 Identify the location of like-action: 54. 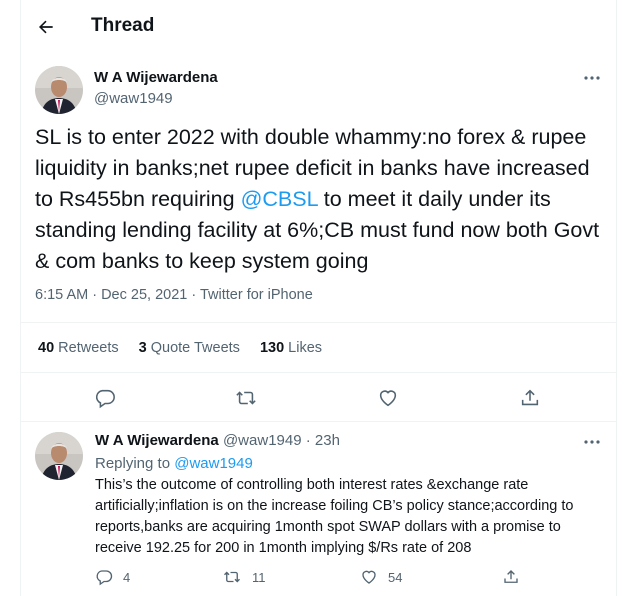
(381, 577).